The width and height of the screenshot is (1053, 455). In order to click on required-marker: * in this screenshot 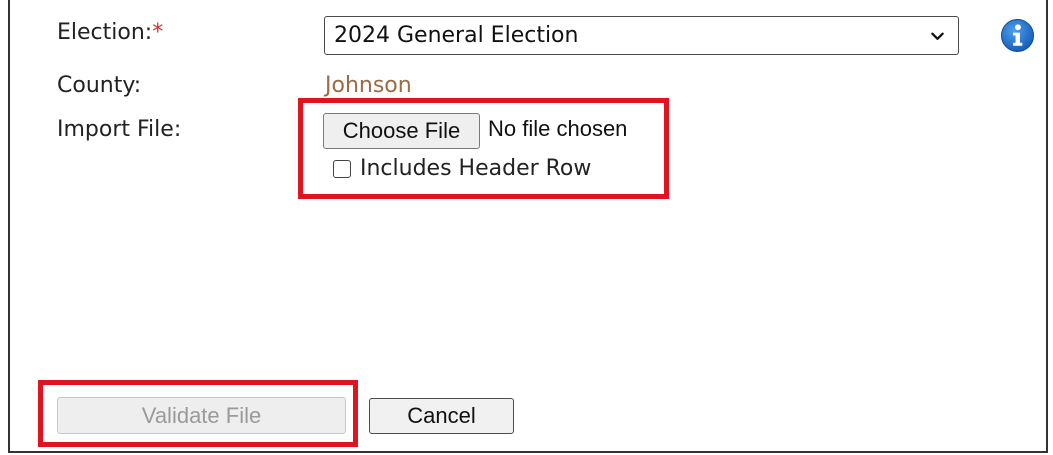, I will do `click(158, 32)`.